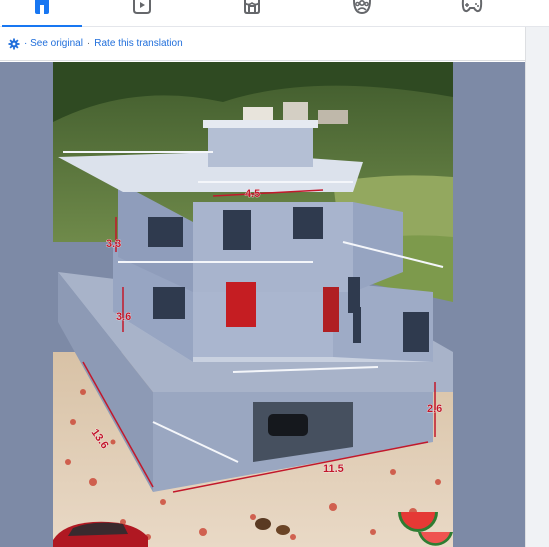 The image size is (549, 547). What do you see at coordinates (472, 6) in the screenshot?
I see `gaming-icon` at bounding box center [472, 6].